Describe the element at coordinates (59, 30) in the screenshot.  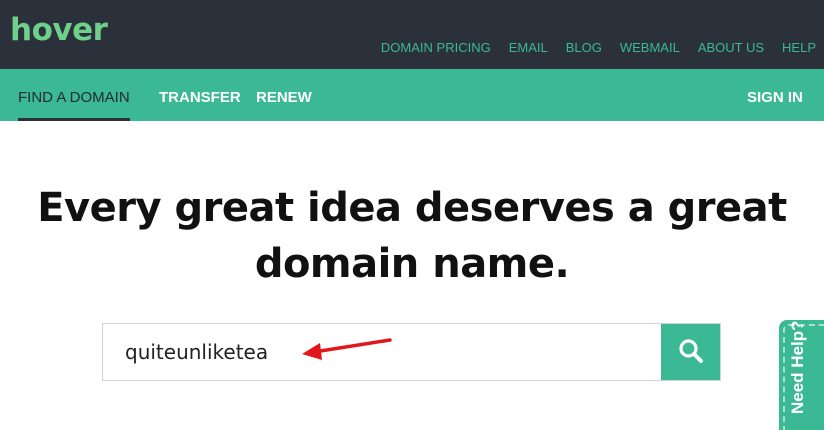
I see `hover-logo: hover` at that location.